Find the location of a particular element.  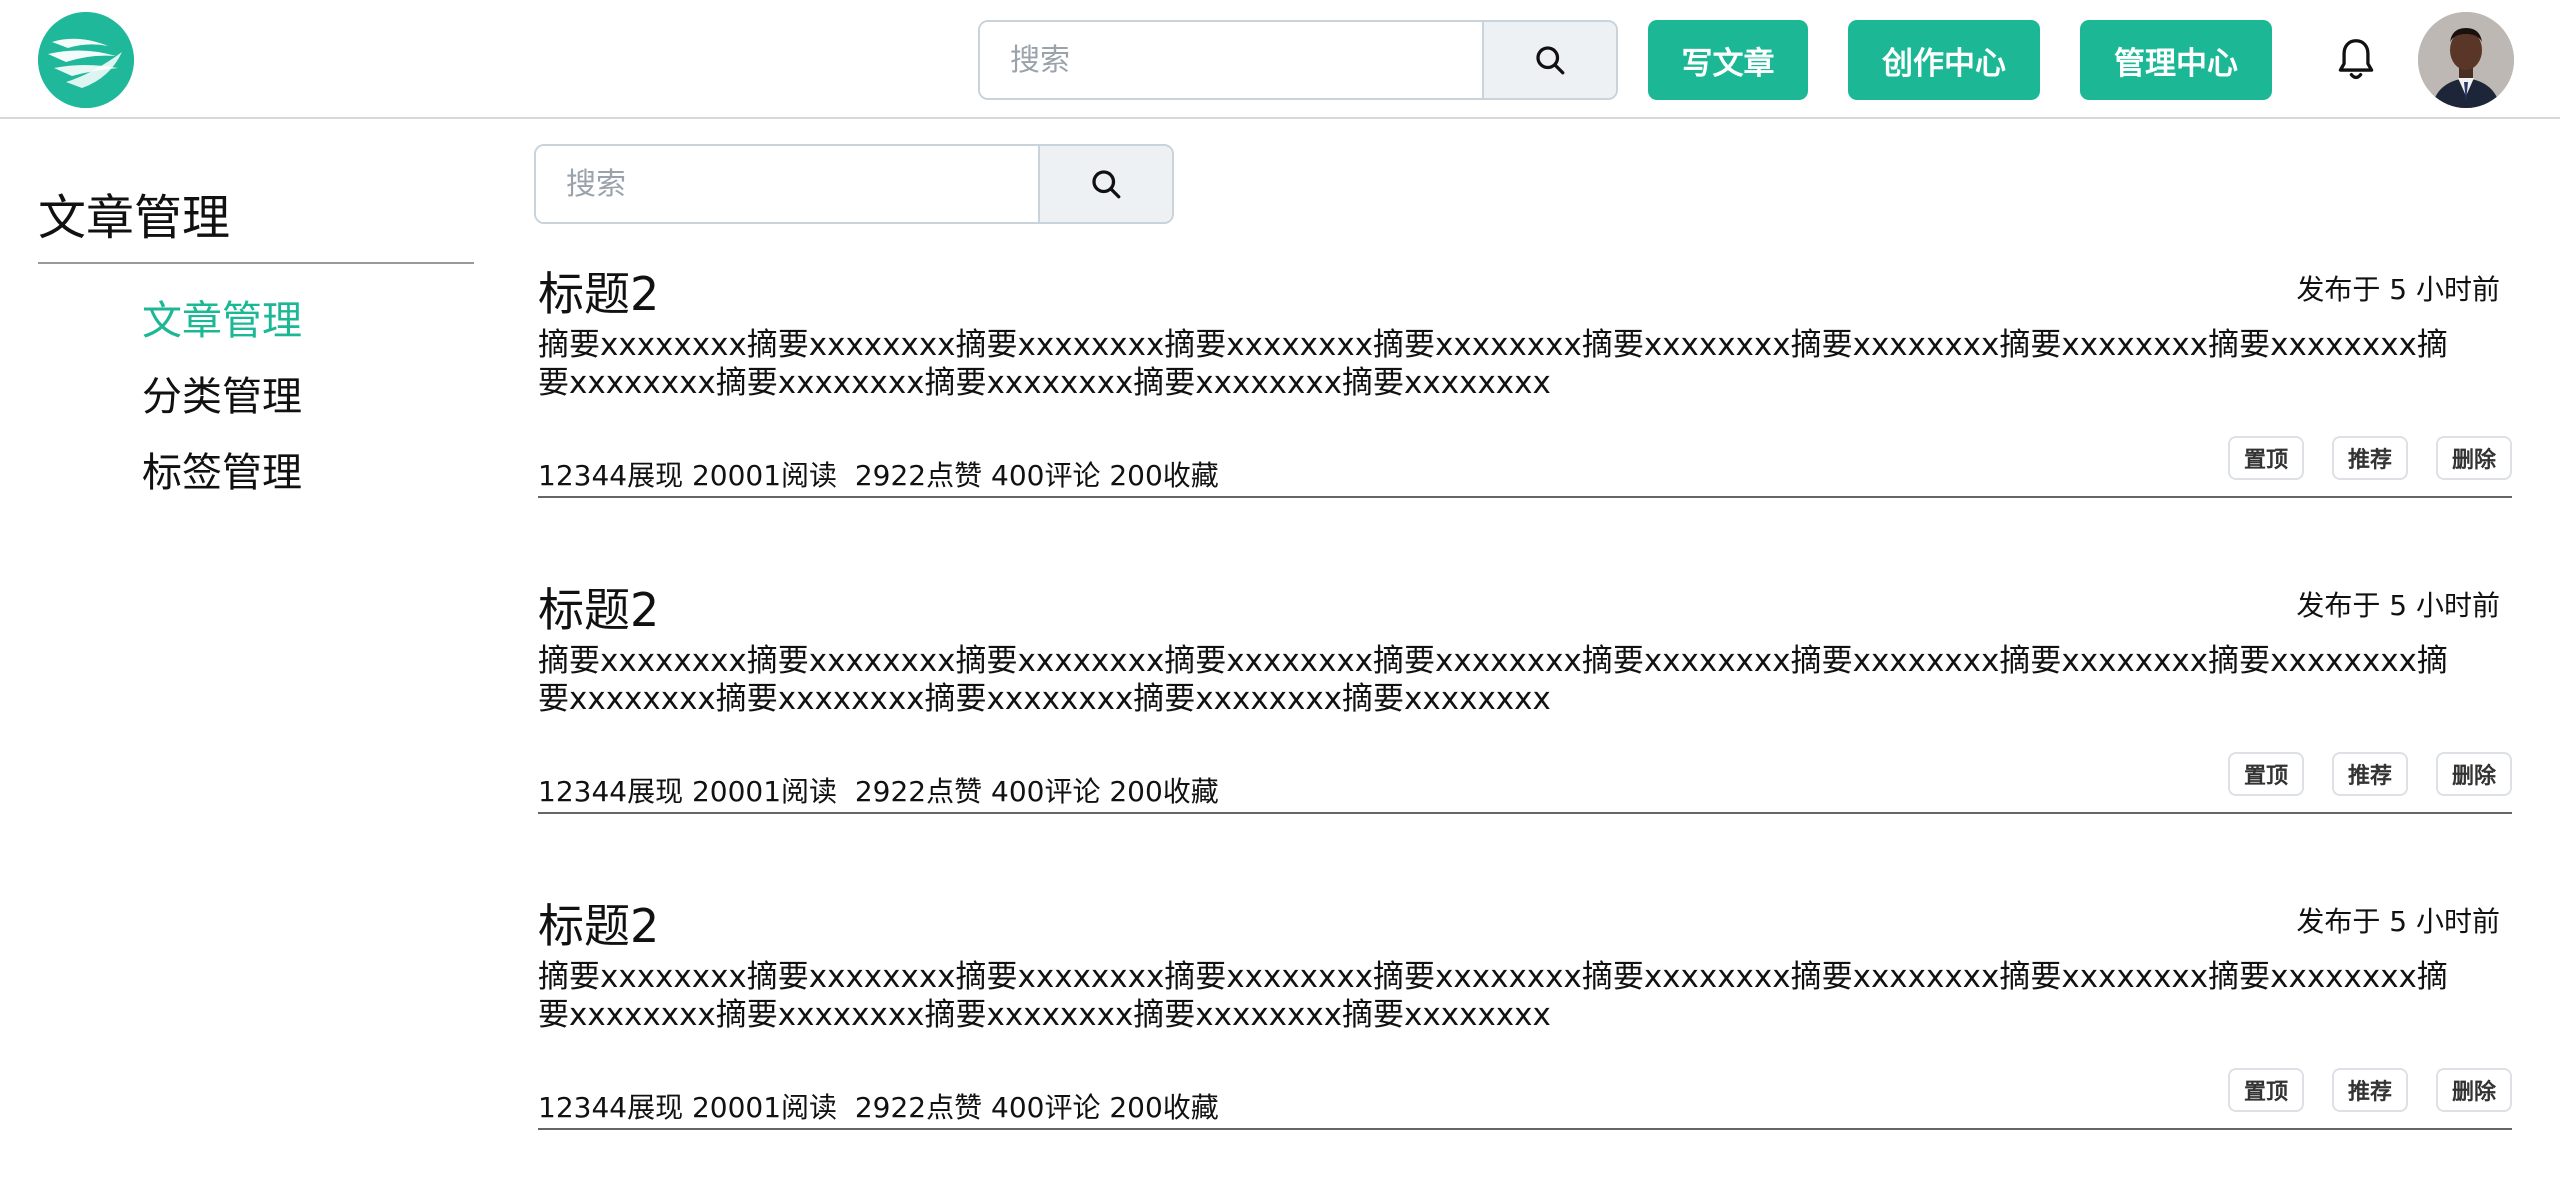

top-header: 写文章 创作中心 管理中心 is located at coordinates (1280, 59).